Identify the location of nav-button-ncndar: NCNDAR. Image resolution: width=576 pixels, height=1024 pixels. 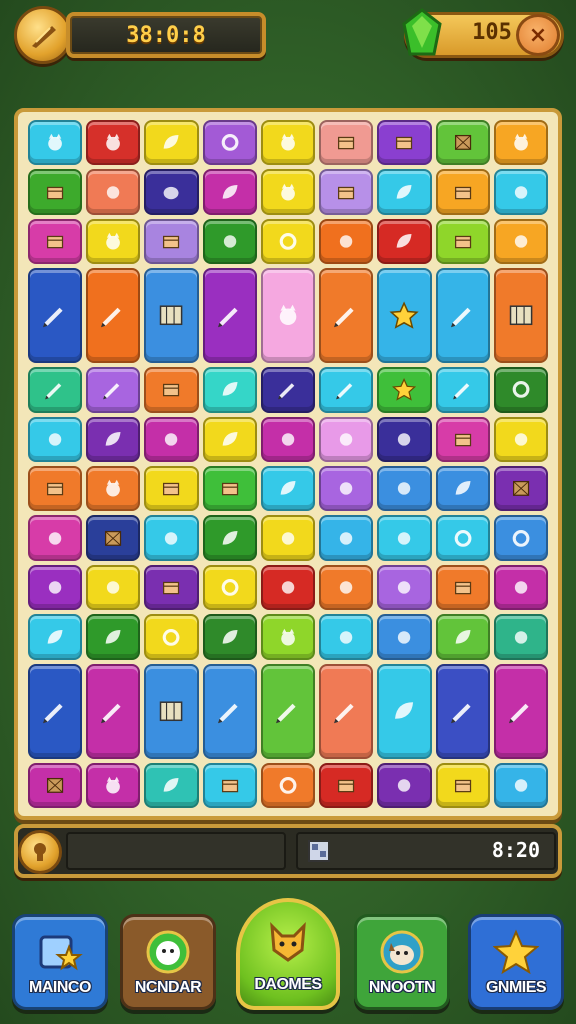
(168, 962).